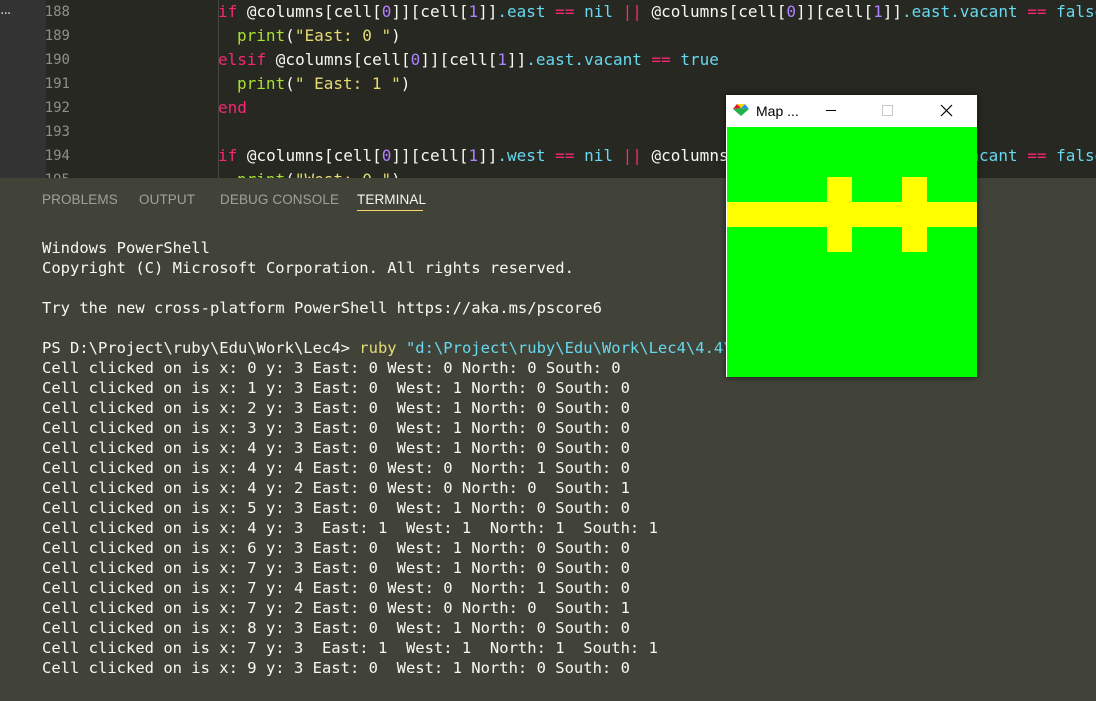 This screenshot has height=701, width=1096. What do you see at coordinates (57, 12) in the screenshot?
I see `line-number: 188` at bounding box center [57, 12].